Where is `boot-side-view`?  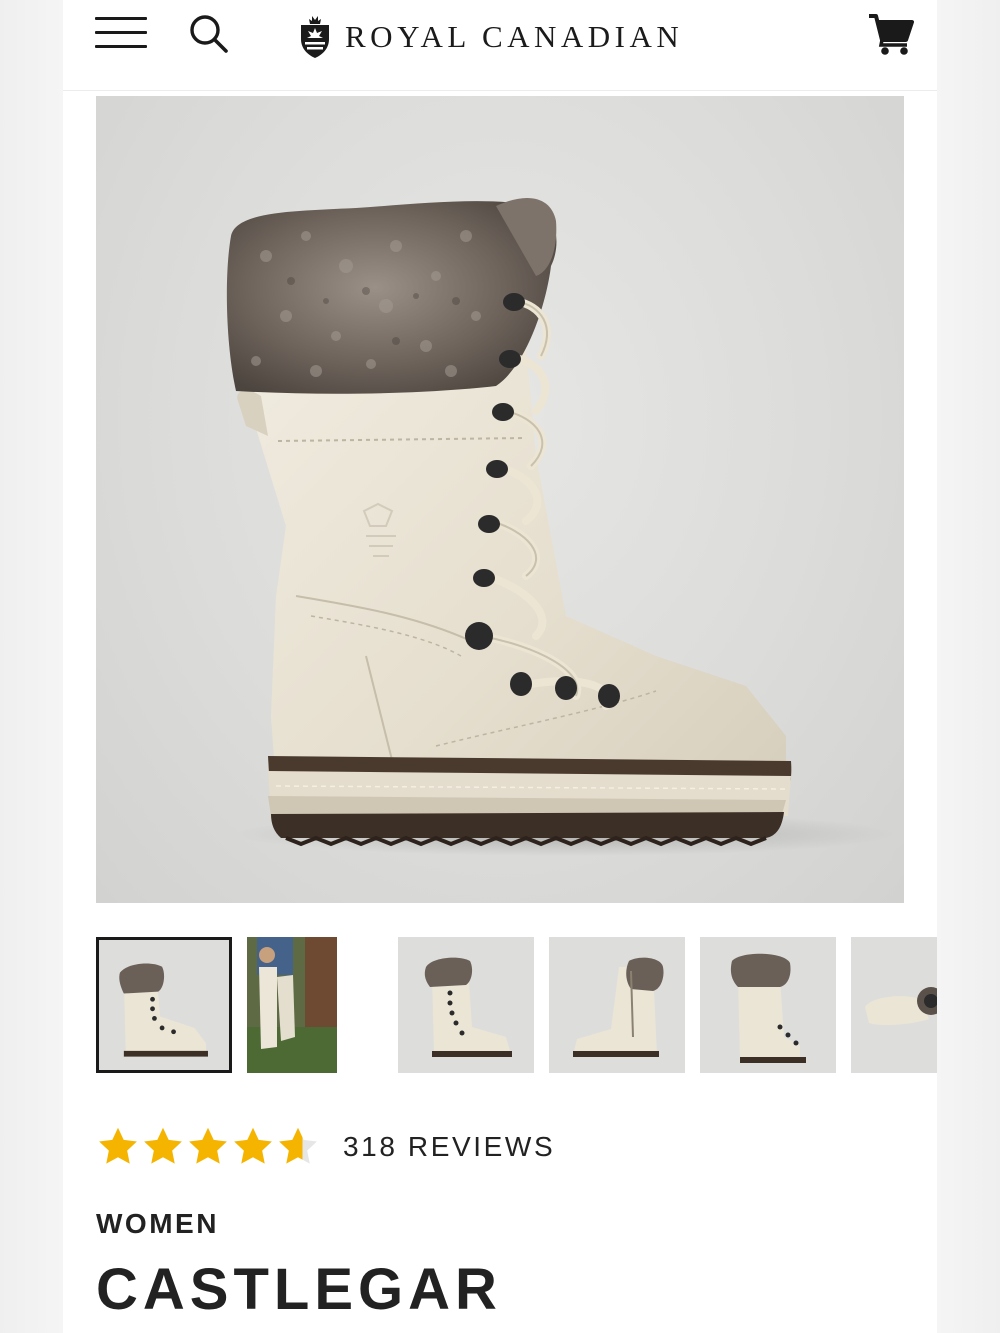 boot-side-view is located at coordinates (164, 1005).